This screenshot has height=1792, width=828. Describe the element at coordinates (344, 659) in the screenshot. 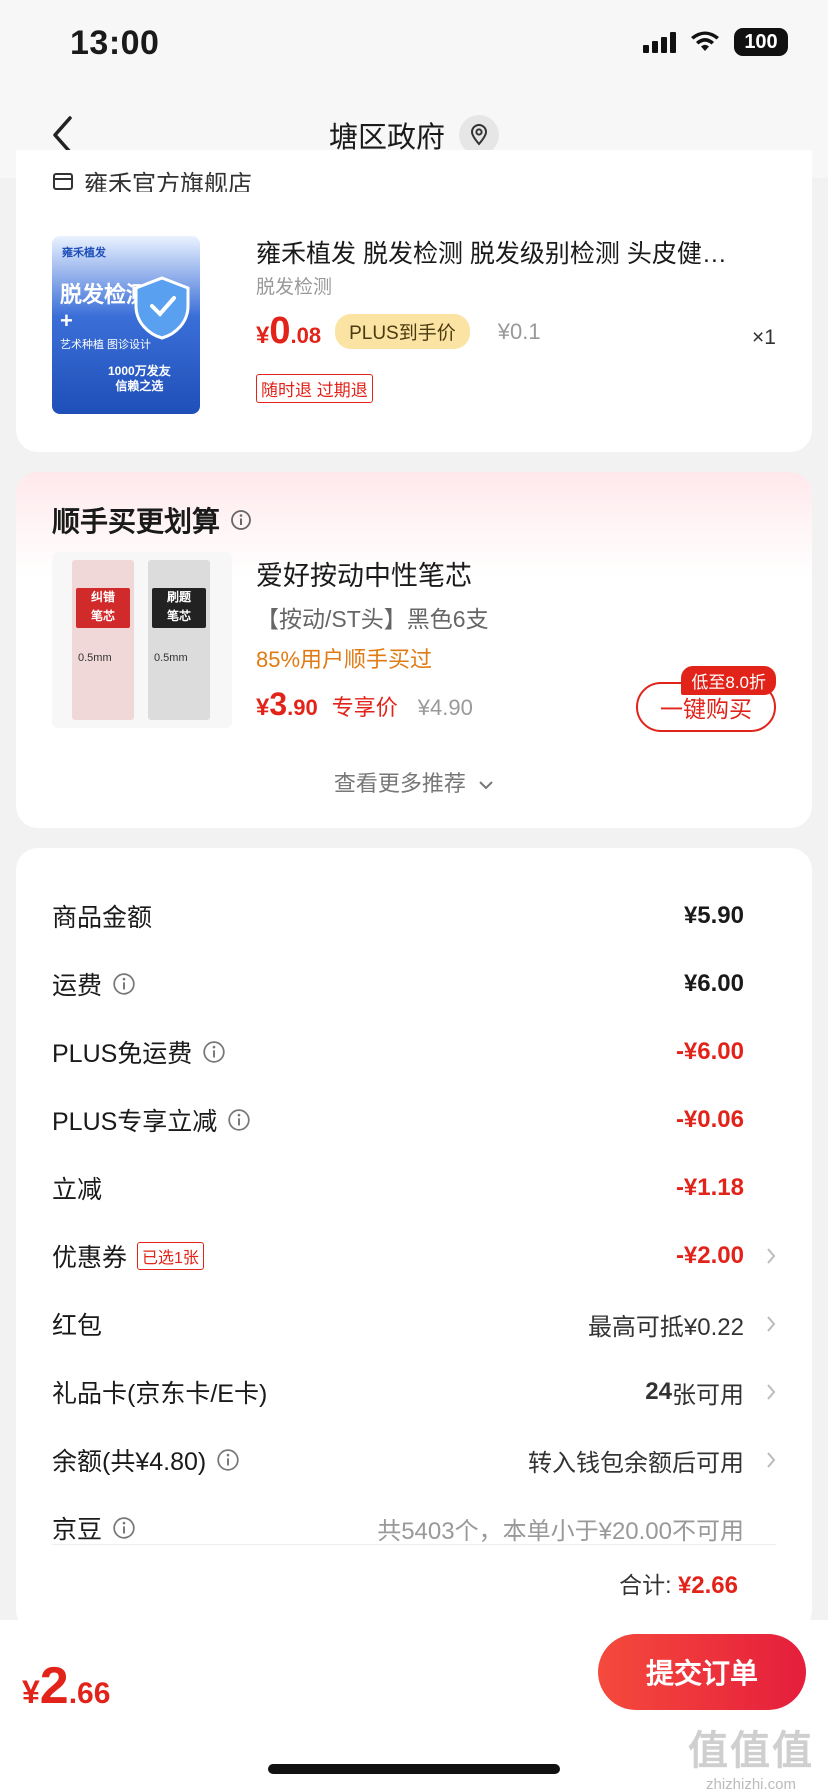

I see `recommend-product-hint: 85%用户顺手买过` at that location.